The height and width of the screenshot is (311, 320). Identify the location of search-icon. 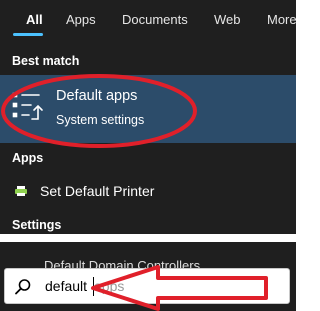
(23, 287).